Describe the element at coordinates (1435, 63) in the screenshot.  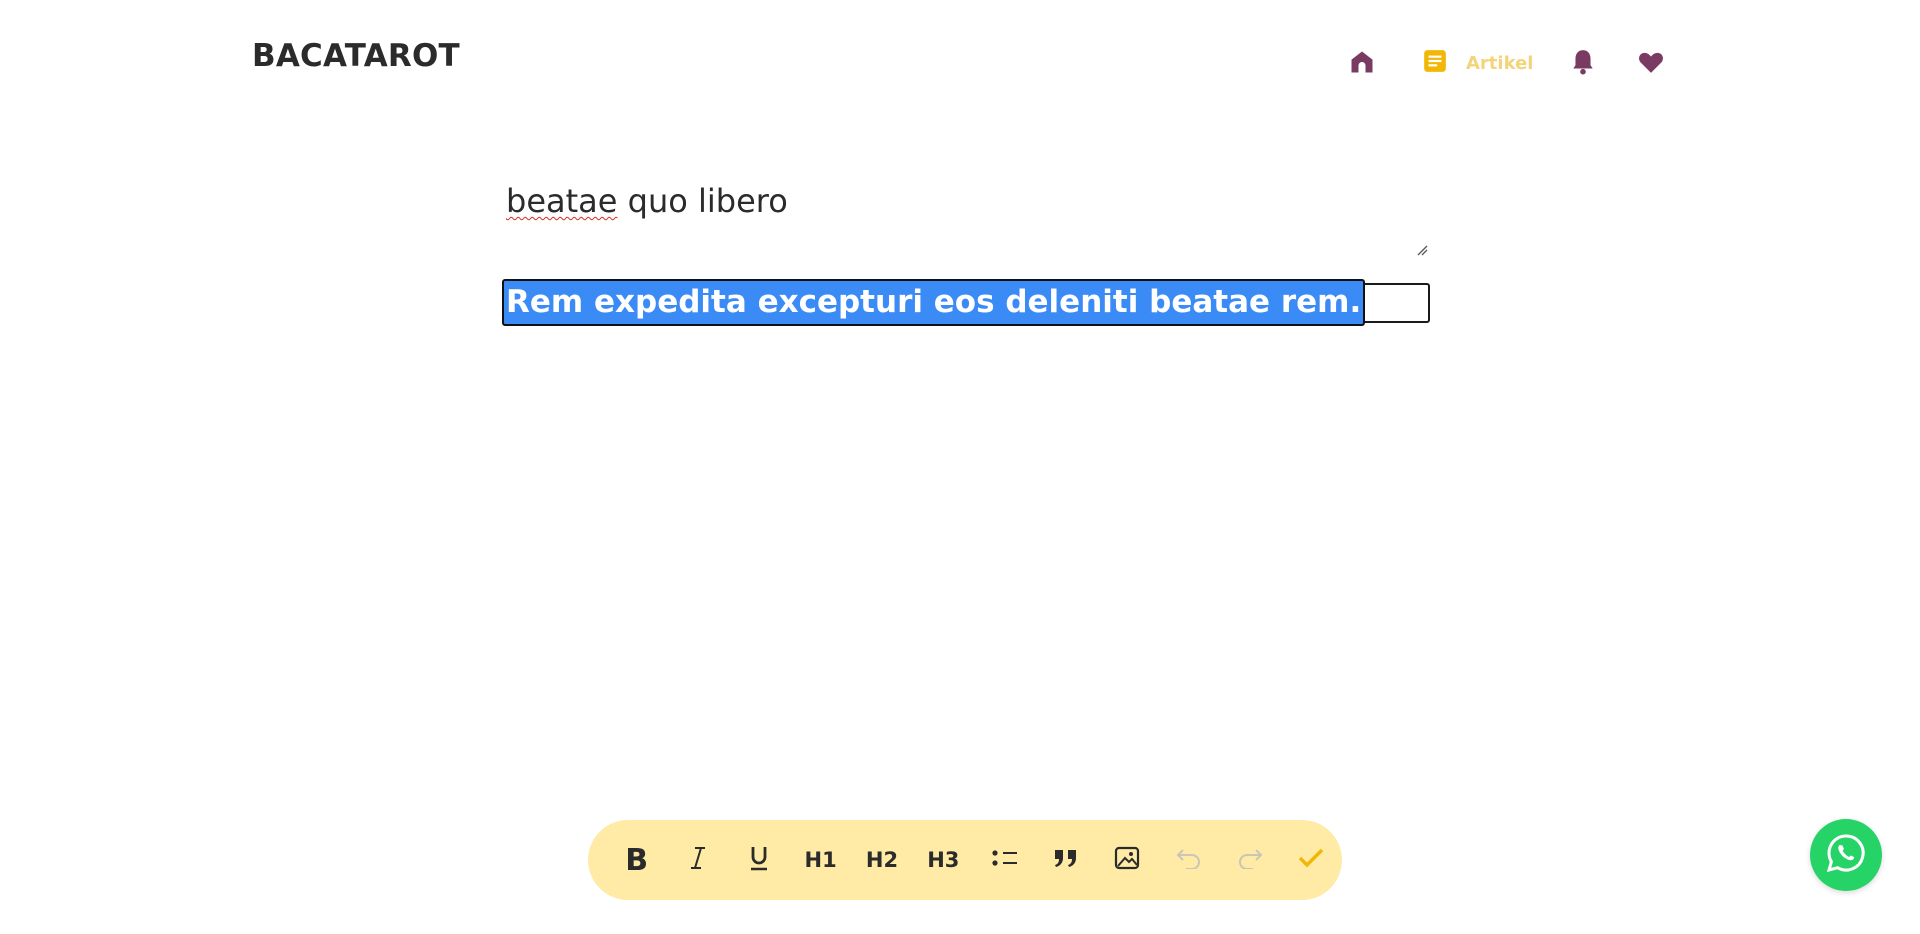
I see `article-icon` at that location.